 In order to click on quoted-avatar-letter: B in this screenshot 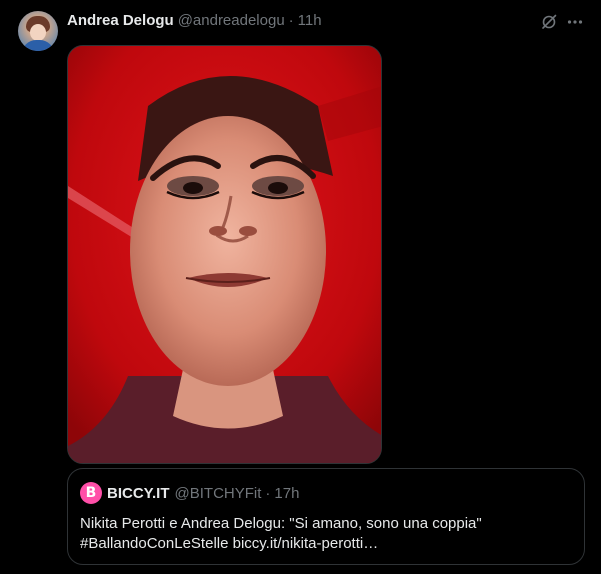, I will do `click(91, 493)`.